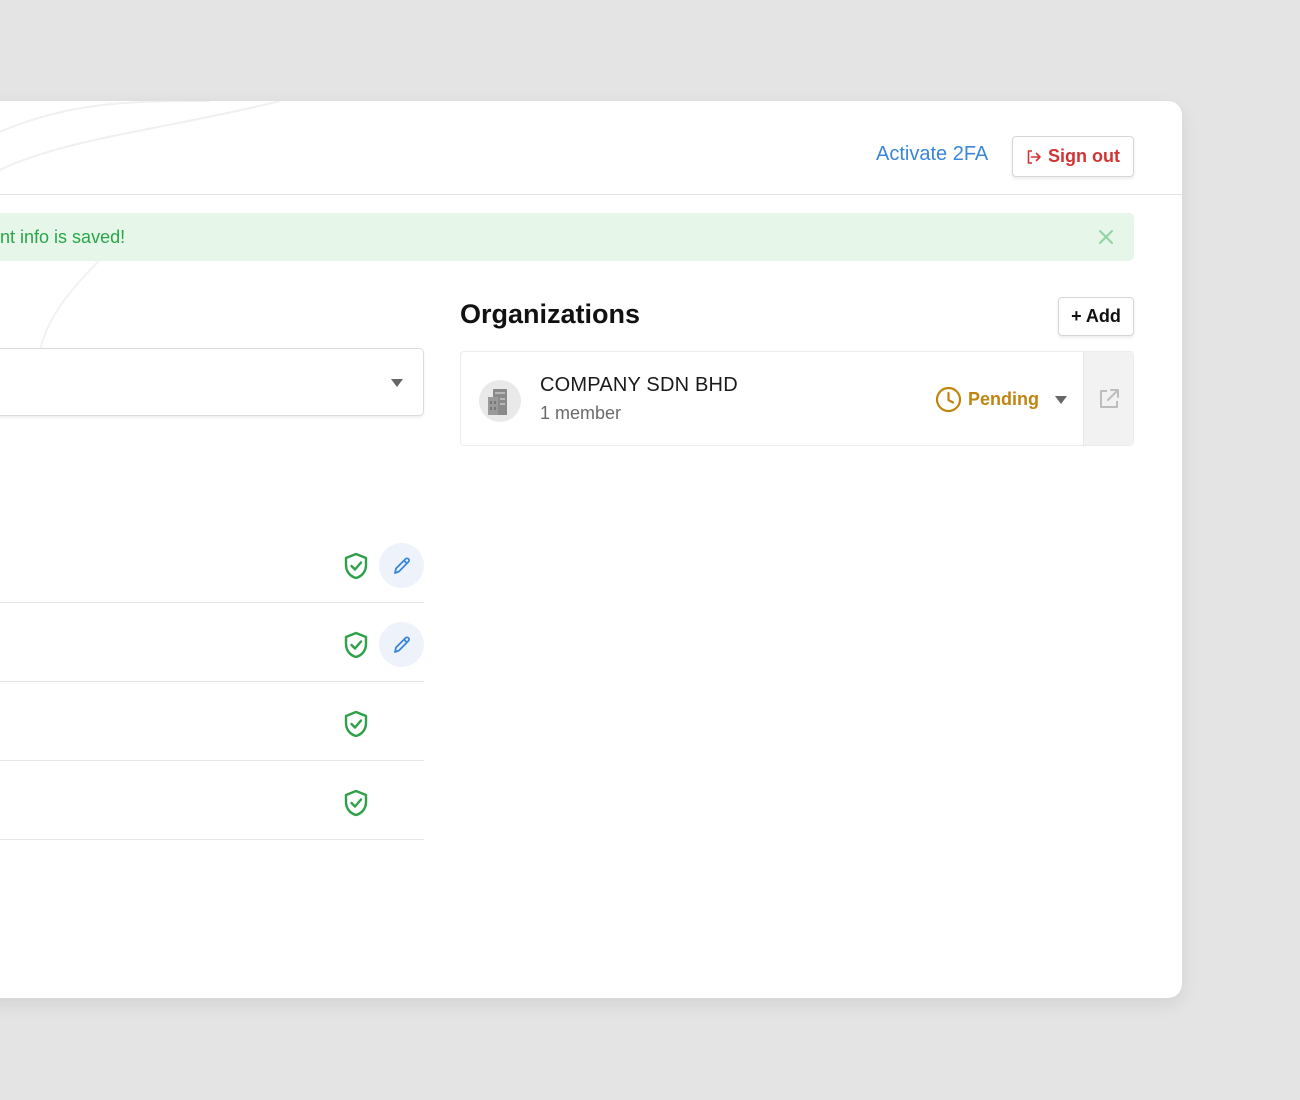 The image size is (1300, 1100). Describe the element at coordinates (797, 398) in the screenshot. I see `organization-item: COMPANY SDN BHD 1 member Pending` at that location.